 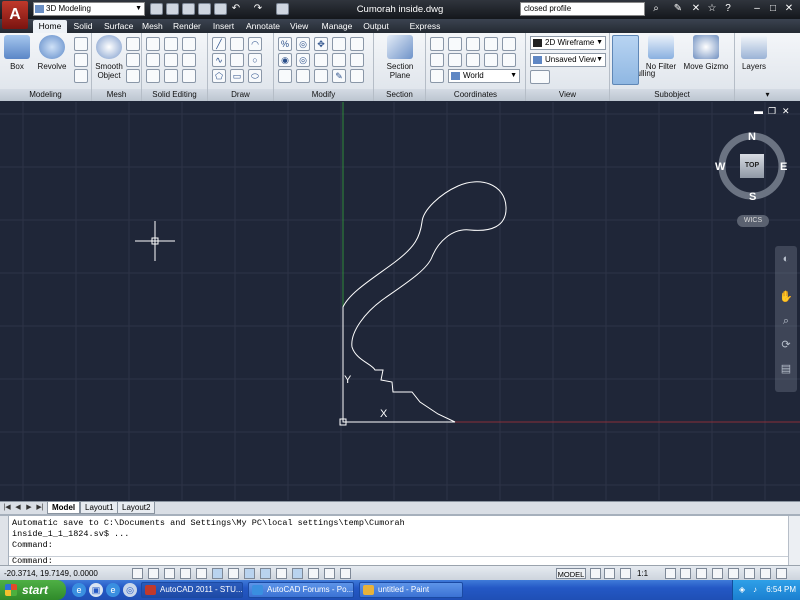 I want to click on wcs-menu: WICS, so click(x=753, y=221).